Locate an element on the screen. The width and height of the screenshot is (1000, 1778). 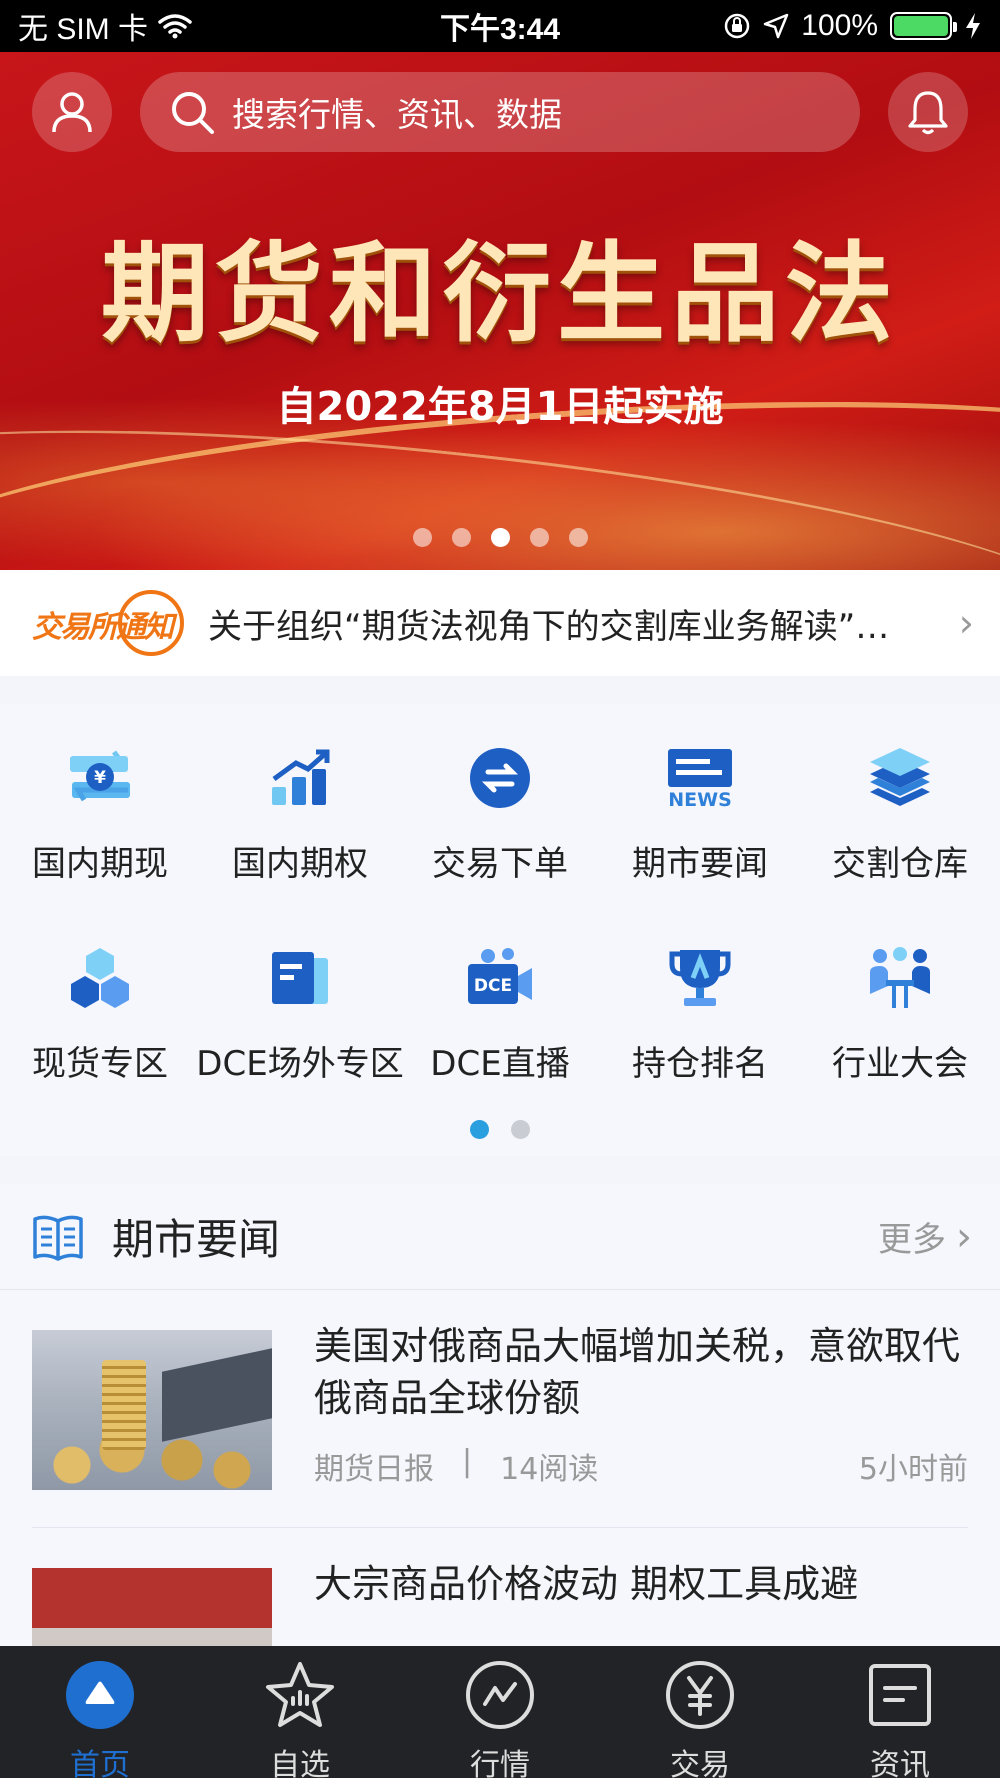
shortcut-delivery-warehouse: 交割仓库 is located at coordinates (900, 832).